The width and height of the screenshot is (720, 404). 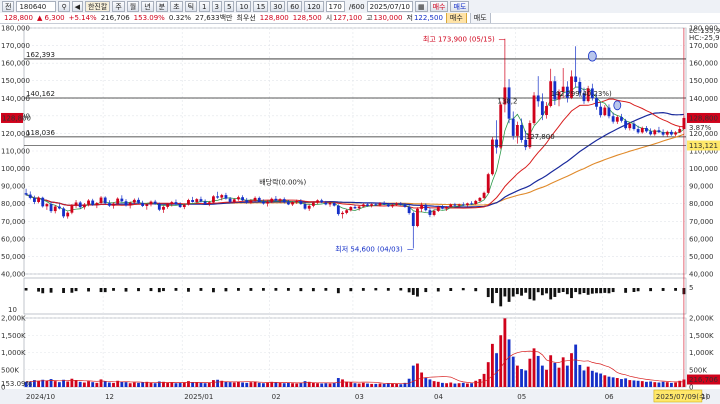 I want to click on date-label: 12, so click(x=109, y=397).